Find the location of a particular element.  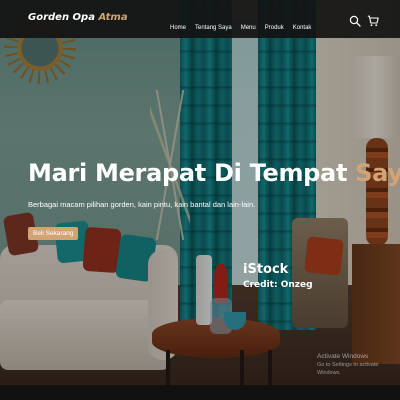

nav-menu: Home Tentang Saya Menu Produk Kontak is located at coordinates (240, 23).